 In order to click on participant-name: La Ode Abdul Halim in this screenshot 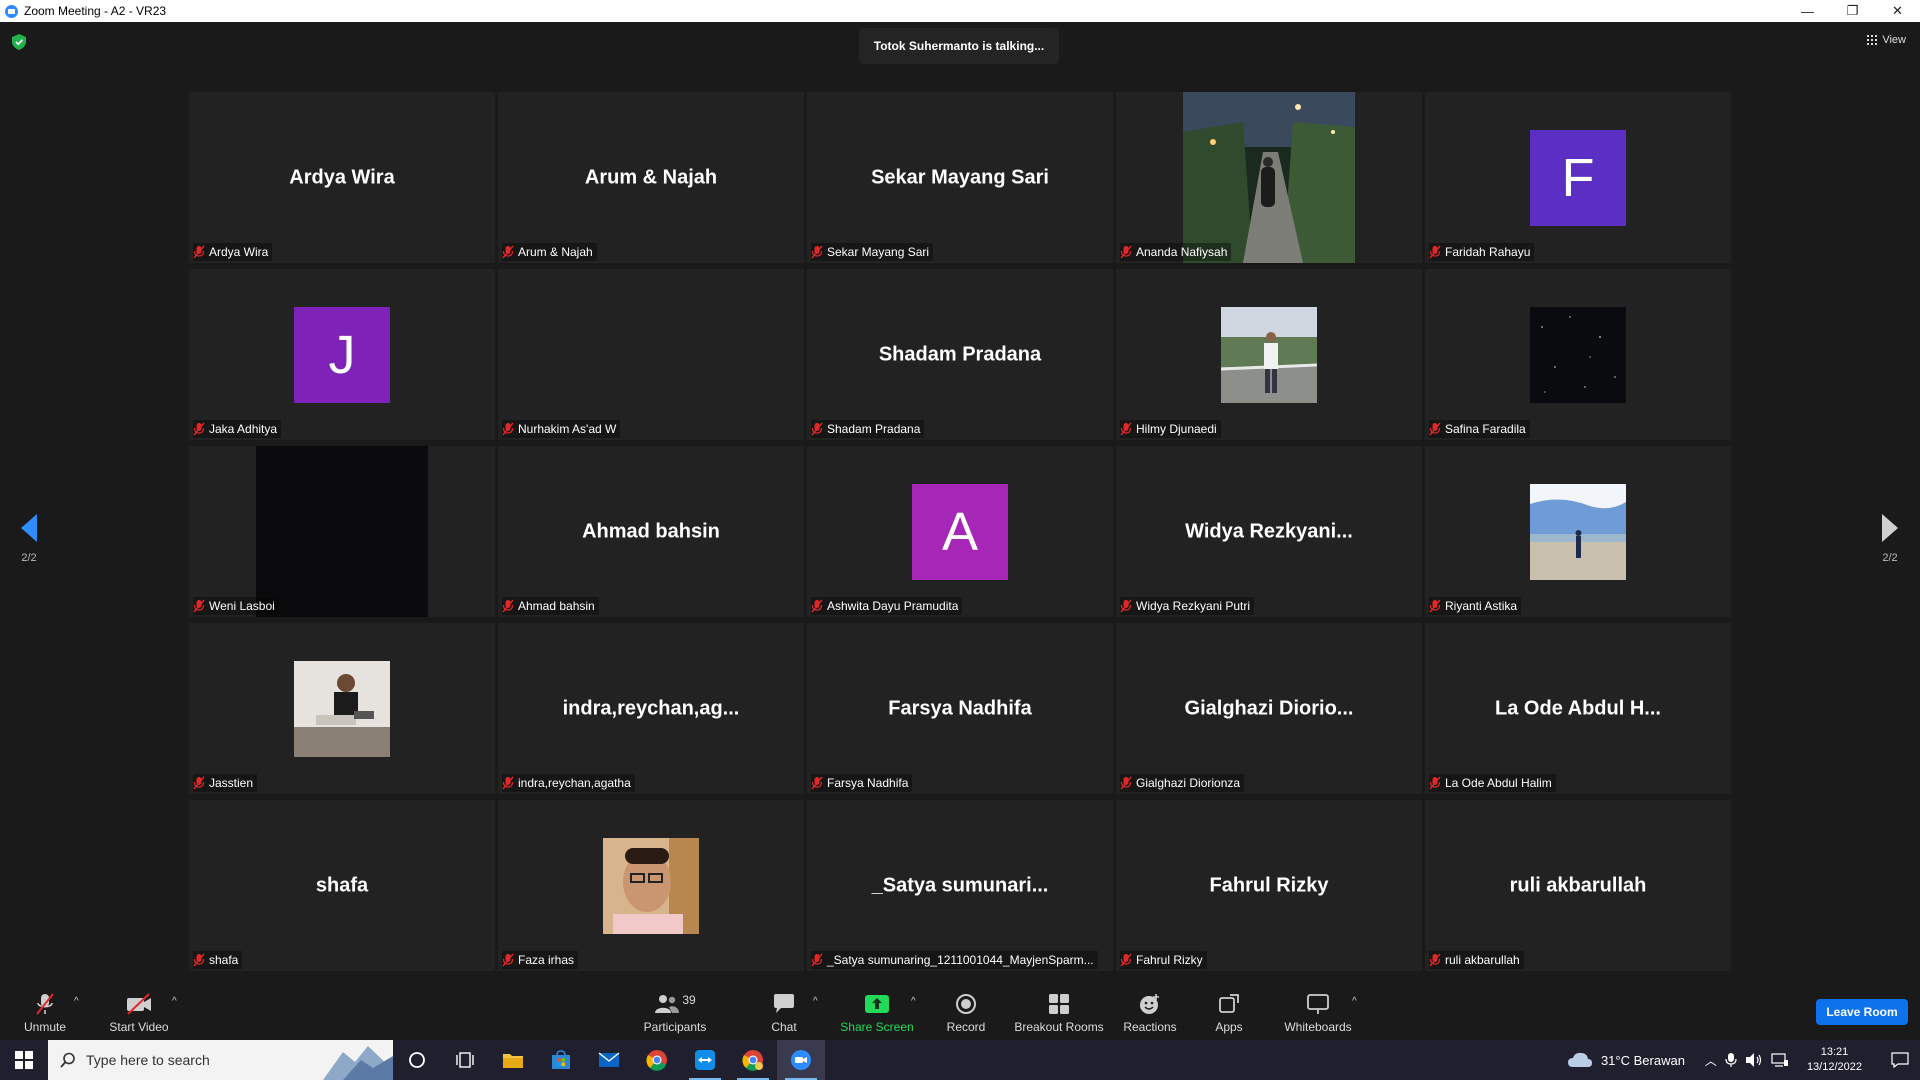, I will do `click(1498, 783)`.